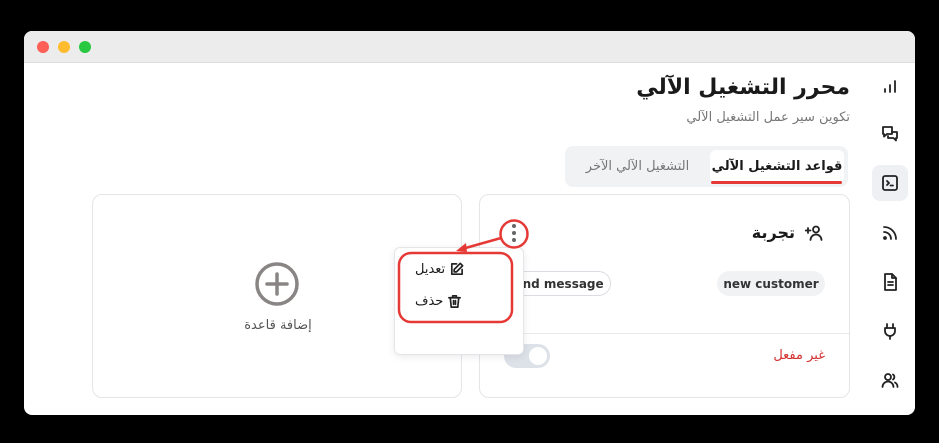 The image size is (939, 443). I want to click on toggle-knob, so click(538, 356).